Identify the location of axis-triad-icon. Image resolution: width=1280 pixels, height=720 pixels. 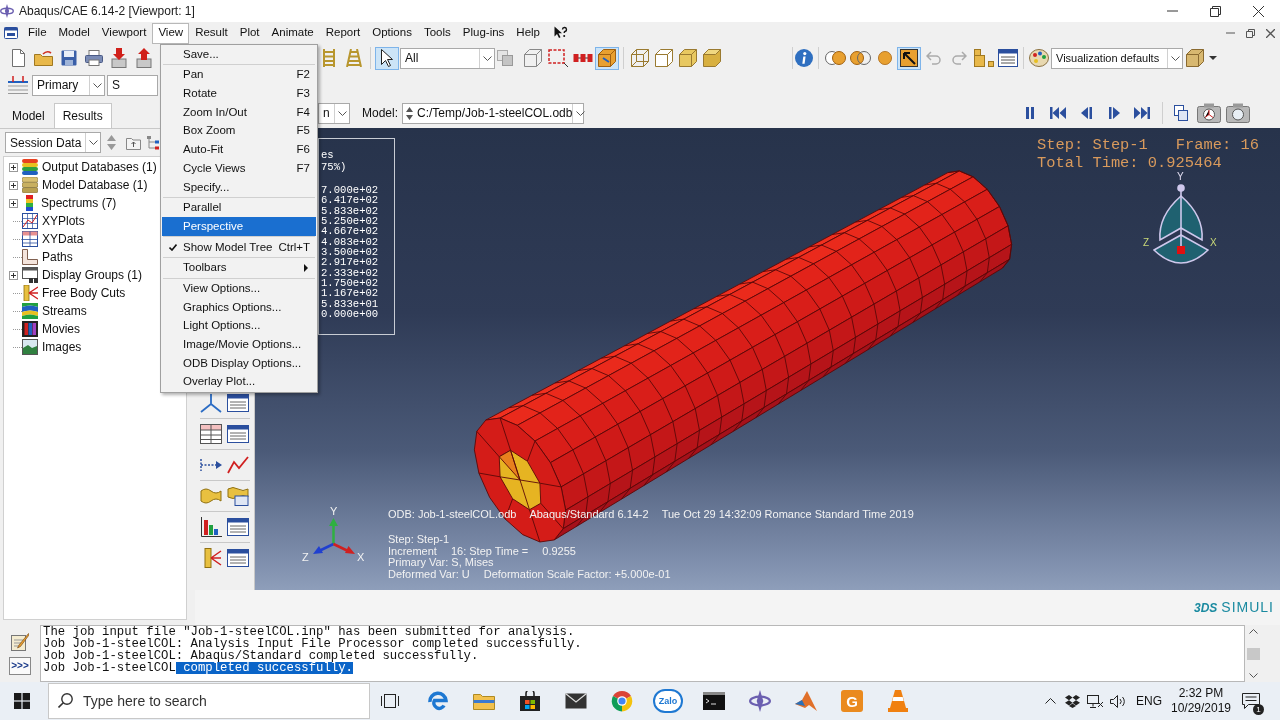
(211, 403).